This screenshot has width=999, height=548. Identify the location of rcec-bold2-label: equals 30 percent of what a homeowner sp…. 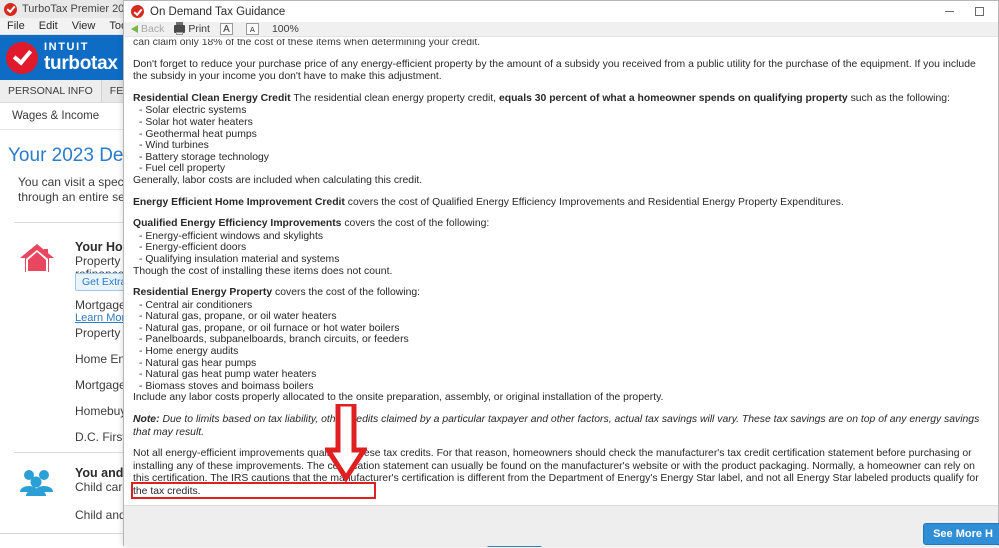
(673, 98).